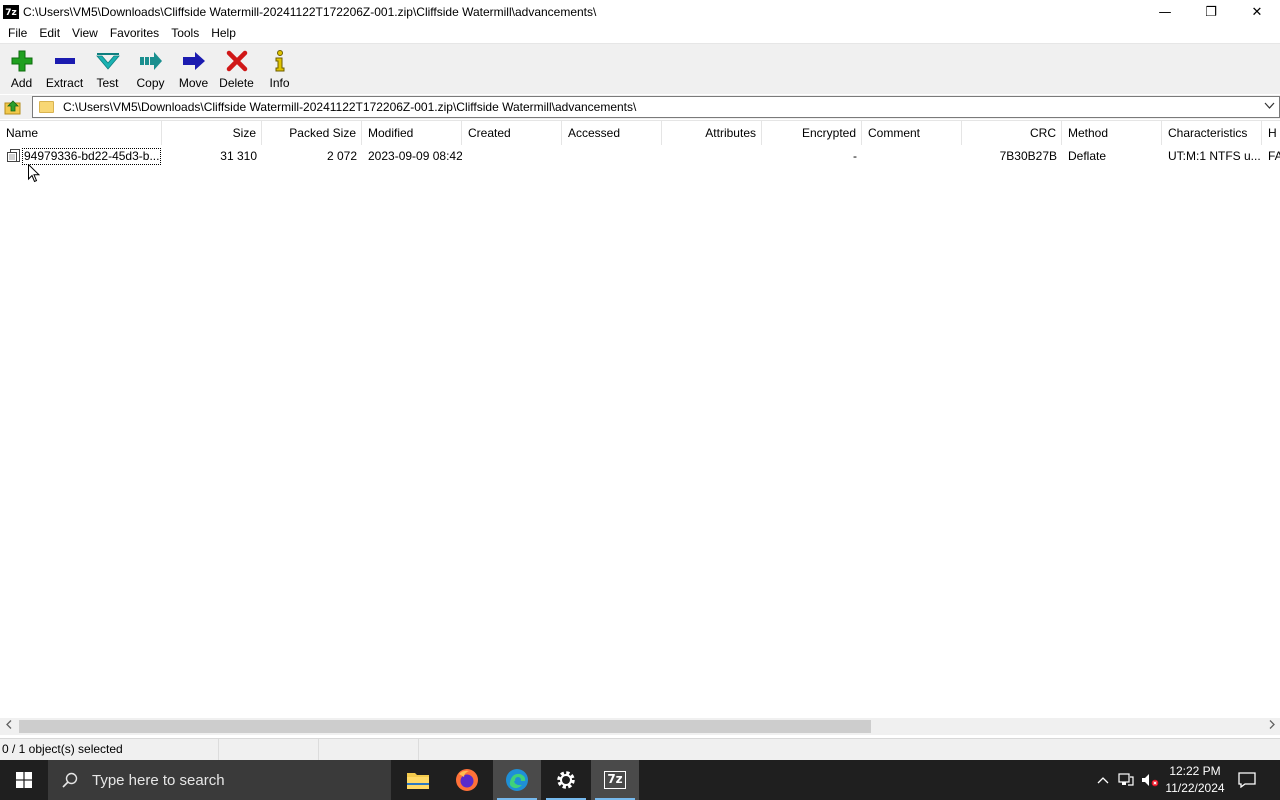 This screenshot has height=800, width=1280. I want to click on horizontal-scrollbar, so click(640, 726).